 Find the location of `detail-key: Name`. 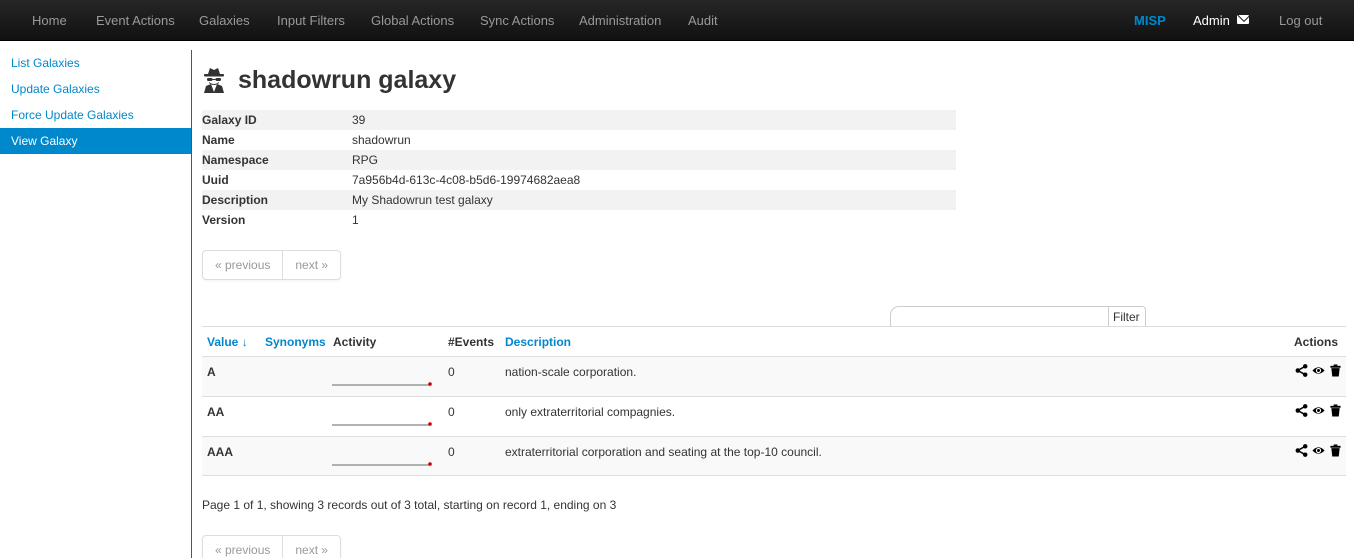

detail-key: Name is located at coordinates (218, 140).